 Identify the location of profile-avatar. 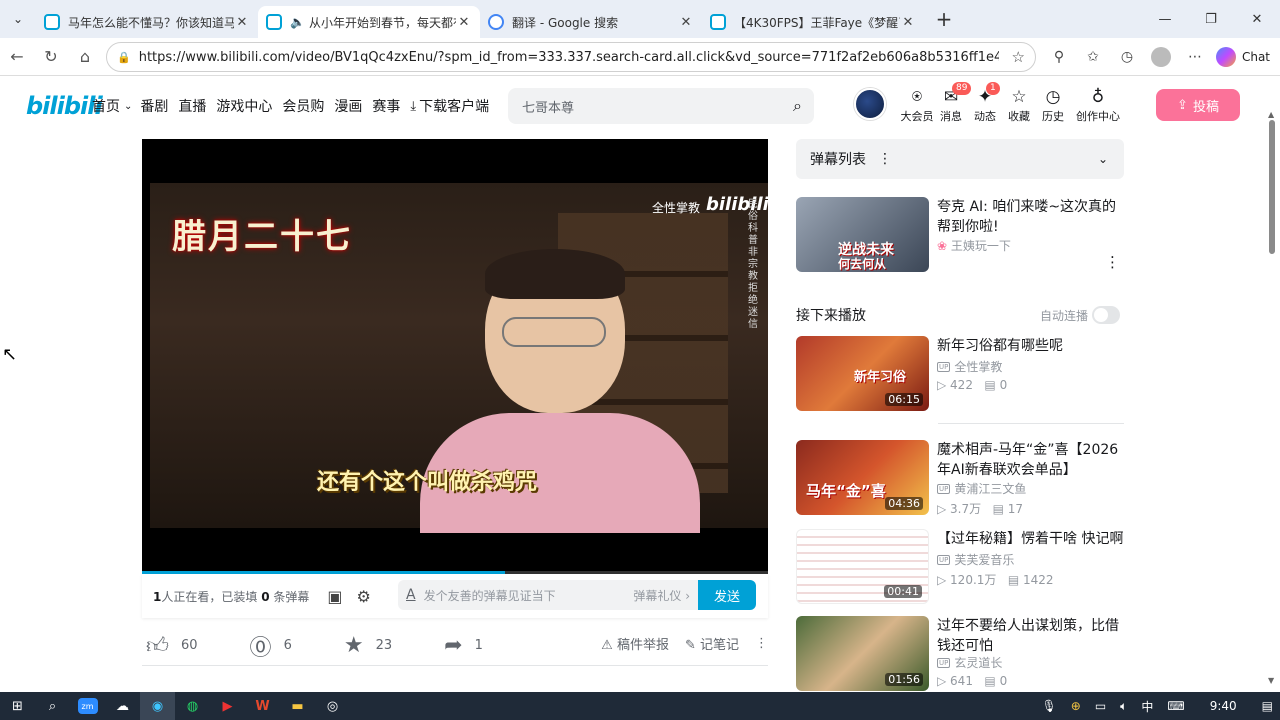
(1160, 57).